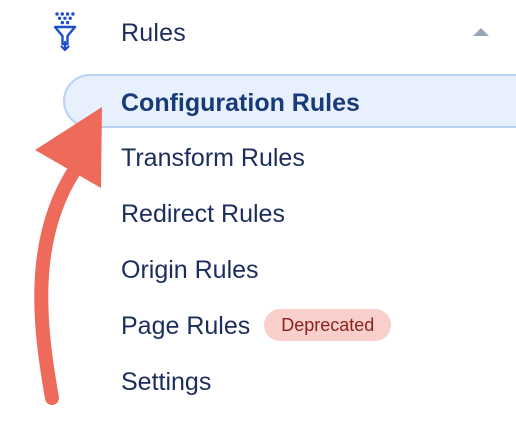  Describe the element at coordinates (328, 325) in the screenshot. I see `deprecated-badge: Deprecated` at that location.